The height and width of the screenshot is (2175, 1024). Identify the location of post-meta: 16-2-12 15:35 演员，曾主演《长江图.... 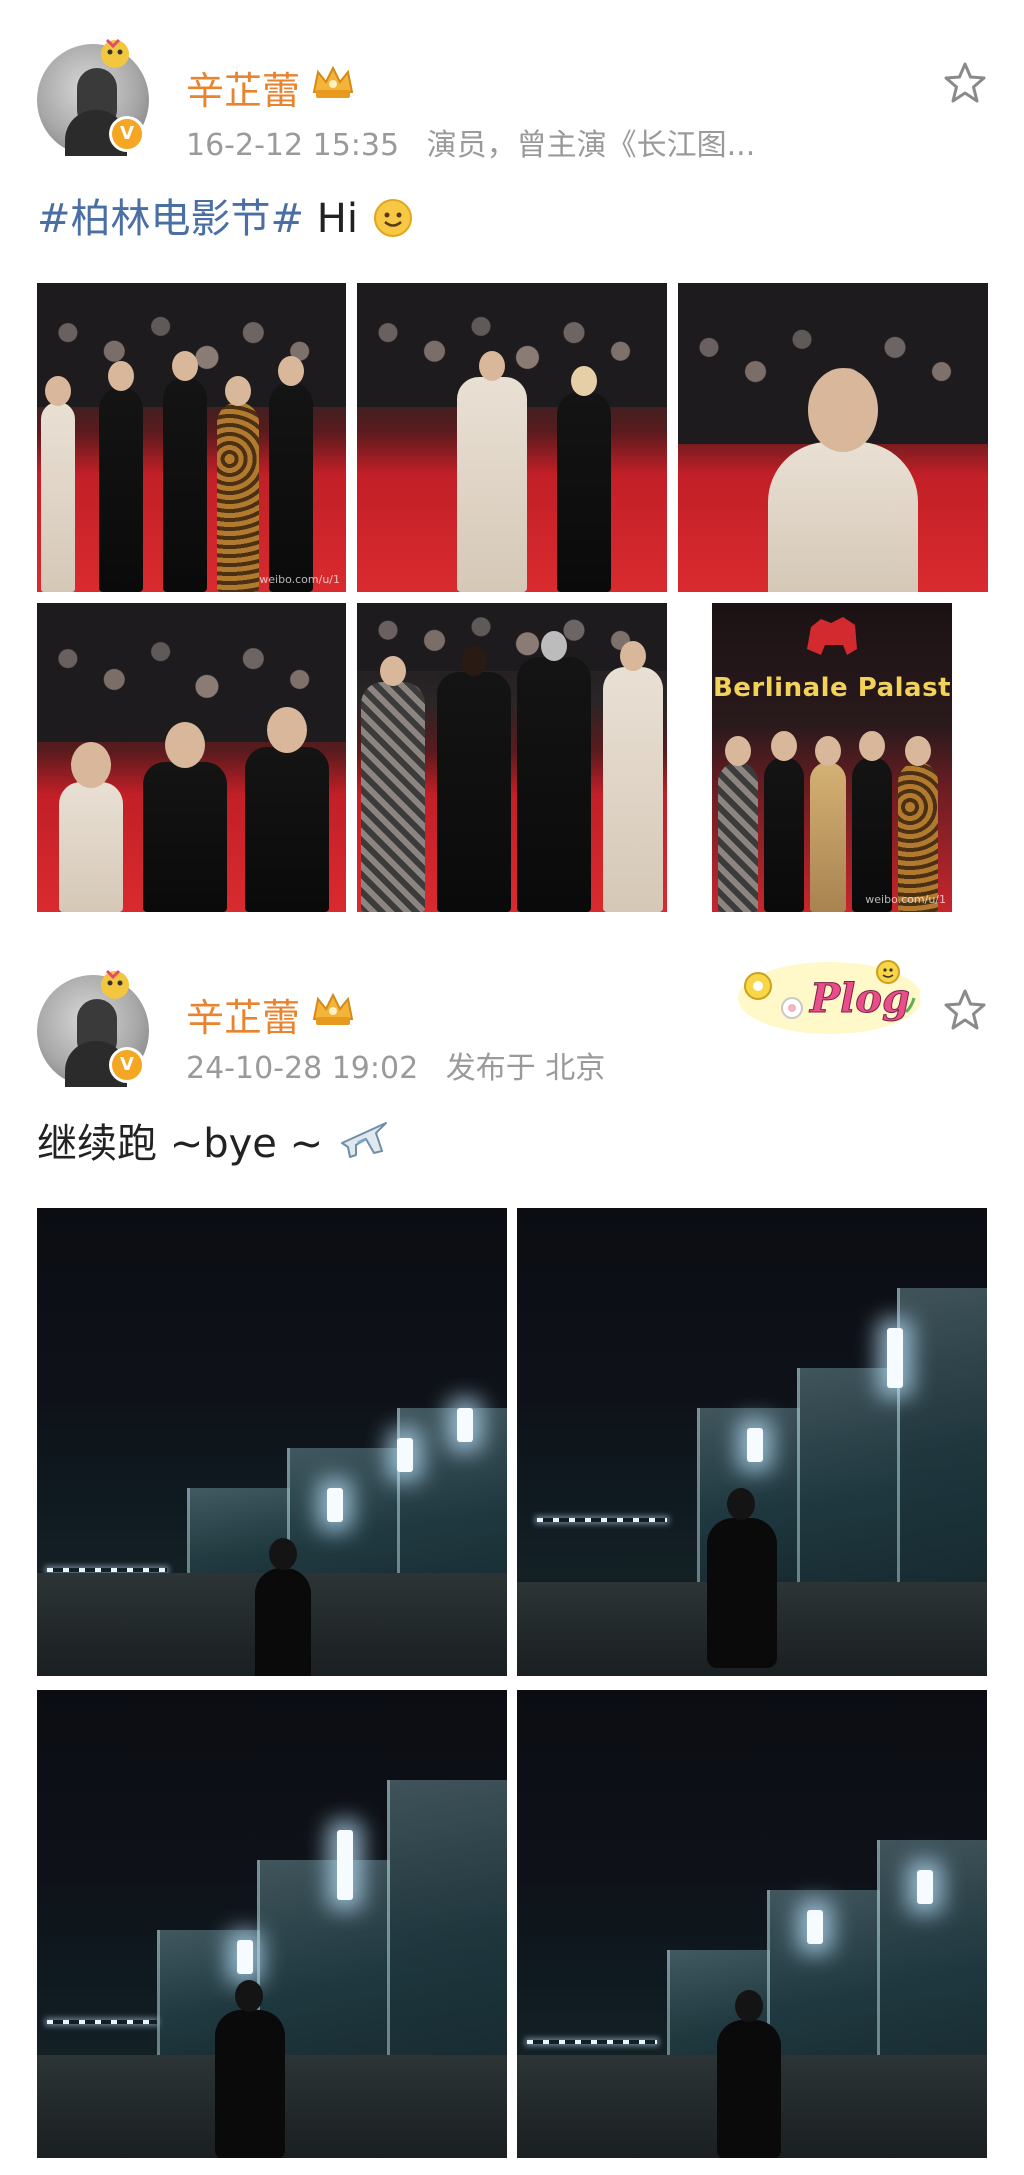
(470, 142).